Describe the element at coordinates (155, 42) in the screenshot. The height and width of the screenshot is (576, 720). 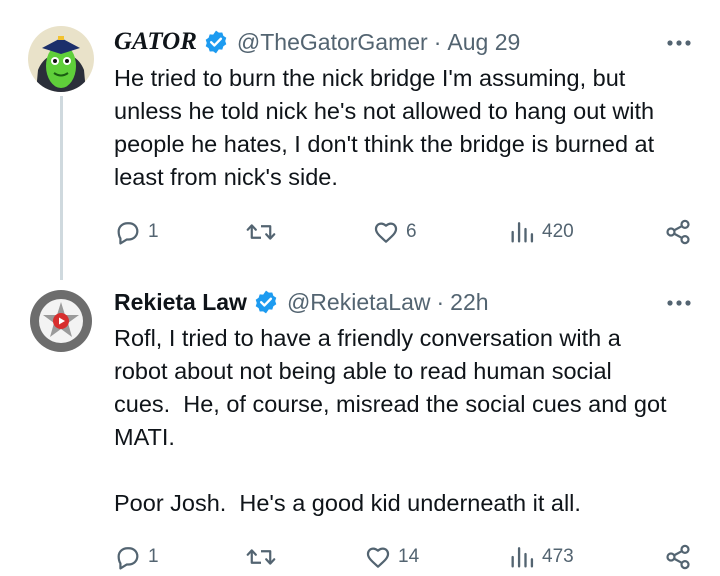
I see `author-name: GATOR` at that location.